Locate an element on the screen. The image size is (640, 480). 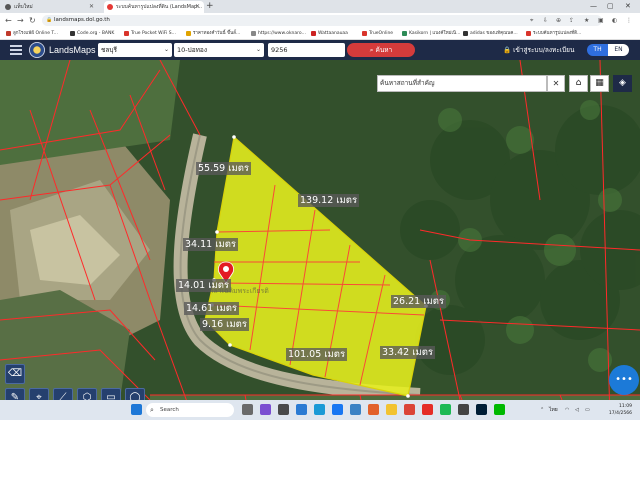
windows-start-icon is located at coordinates (136, 409).